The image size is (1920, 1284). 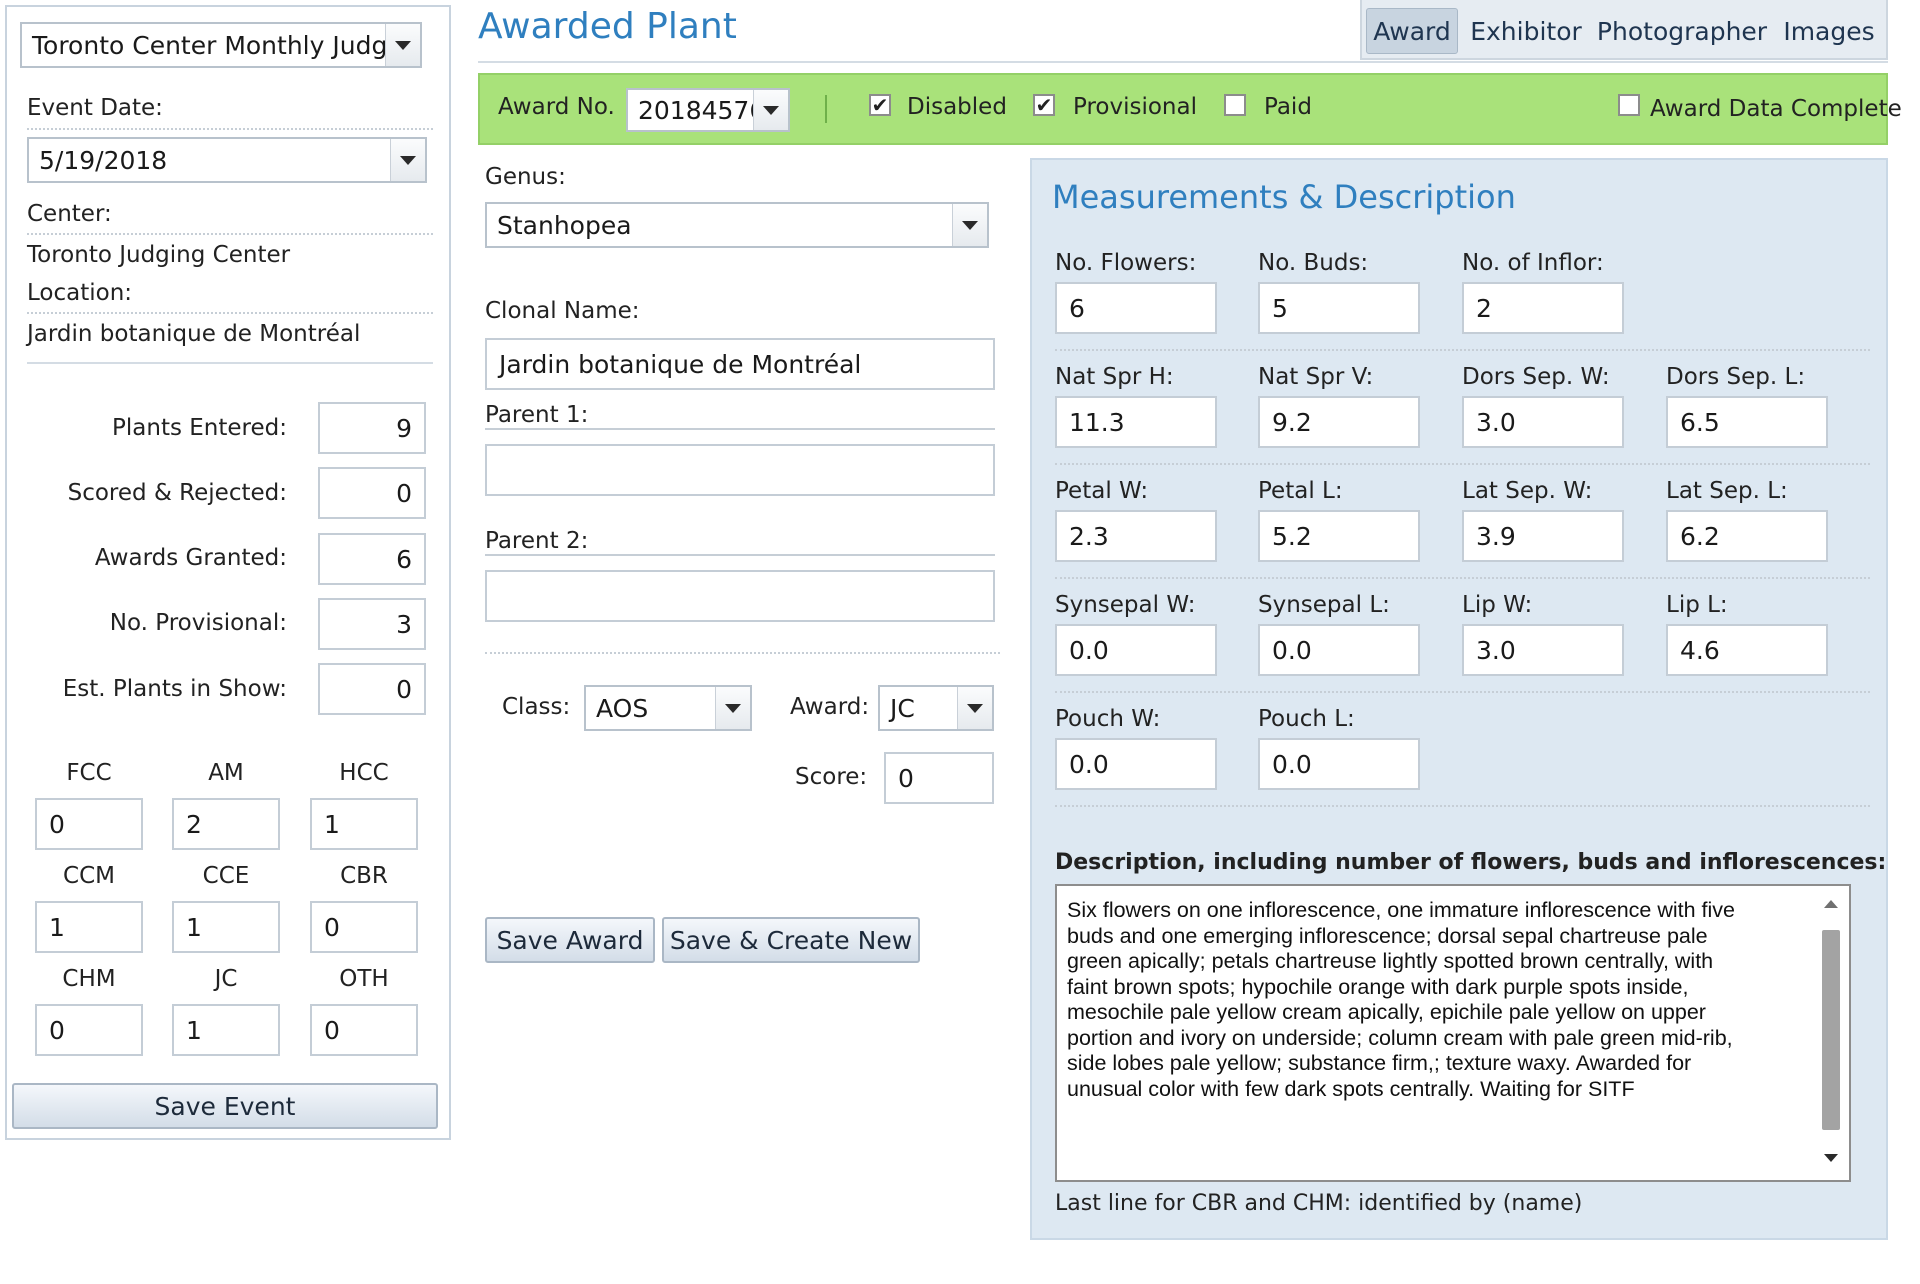 I want to click on award-no-label: Award No., so click(x=556, y=107).